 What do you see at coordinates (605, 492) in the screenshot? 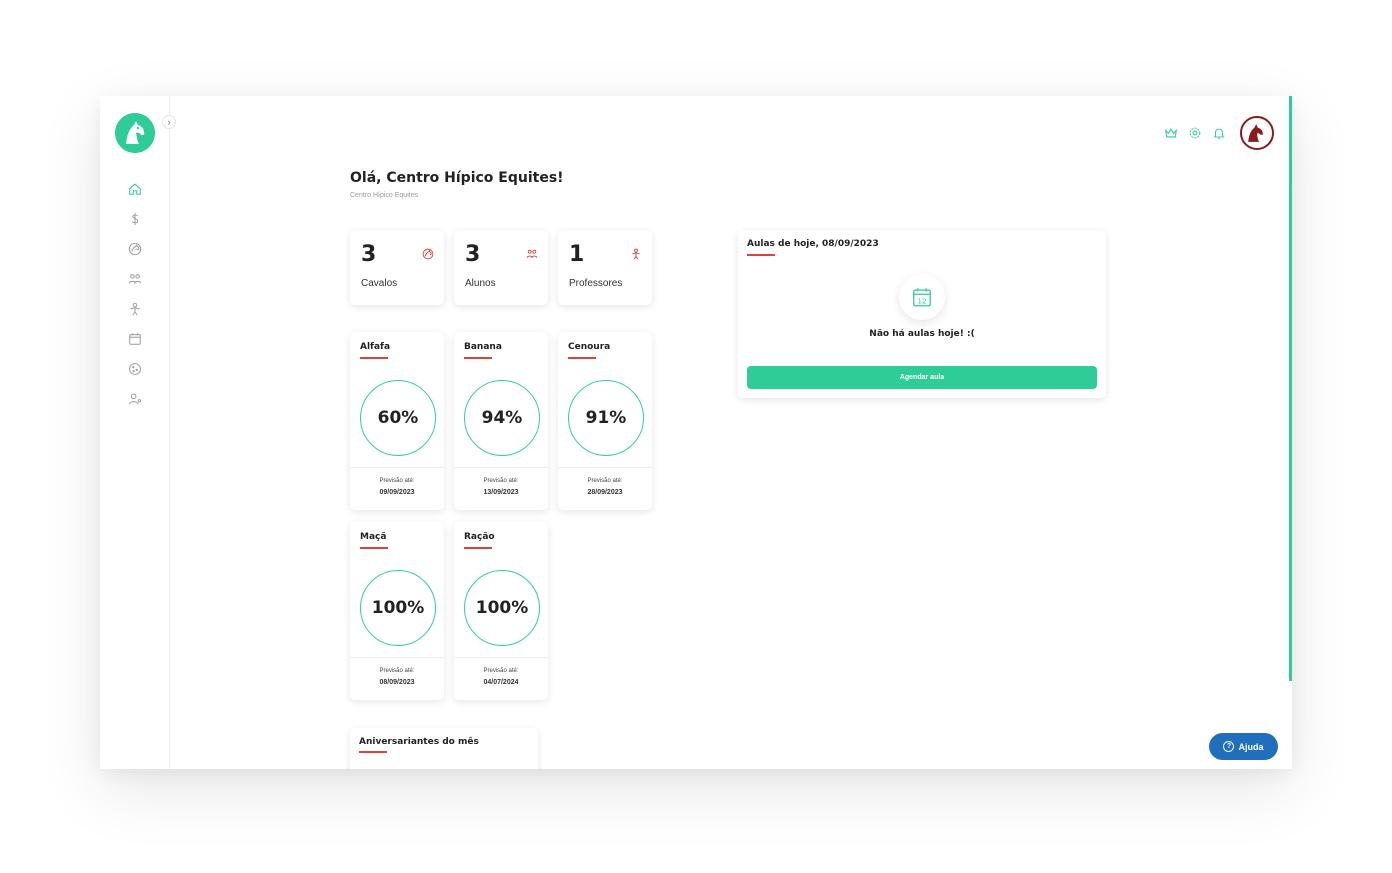
I see `forecast-date: 28/09/2023` at bounding box center [605, 492].